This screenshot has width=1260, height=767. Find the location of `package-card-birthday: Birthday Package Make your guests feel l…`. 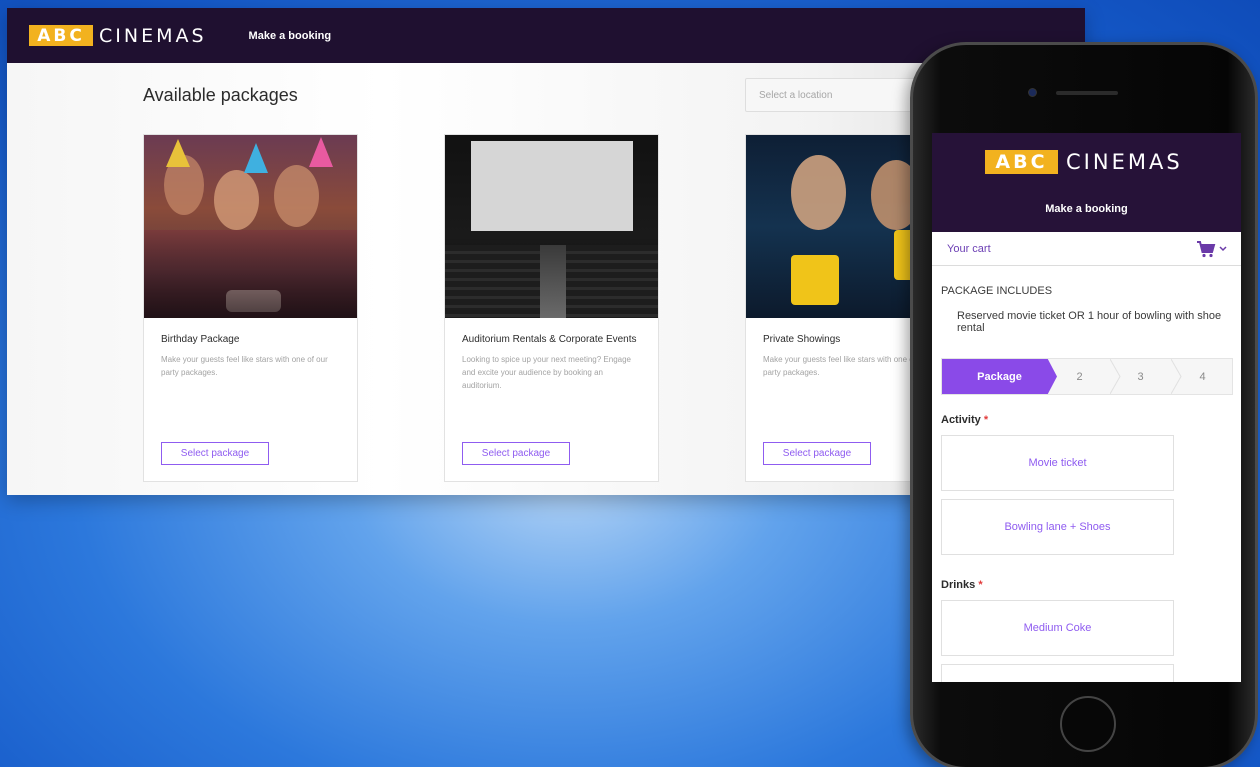

package-card-birthday: Birthday Package Make your guests feel l… is located at coordinates (250, 308).